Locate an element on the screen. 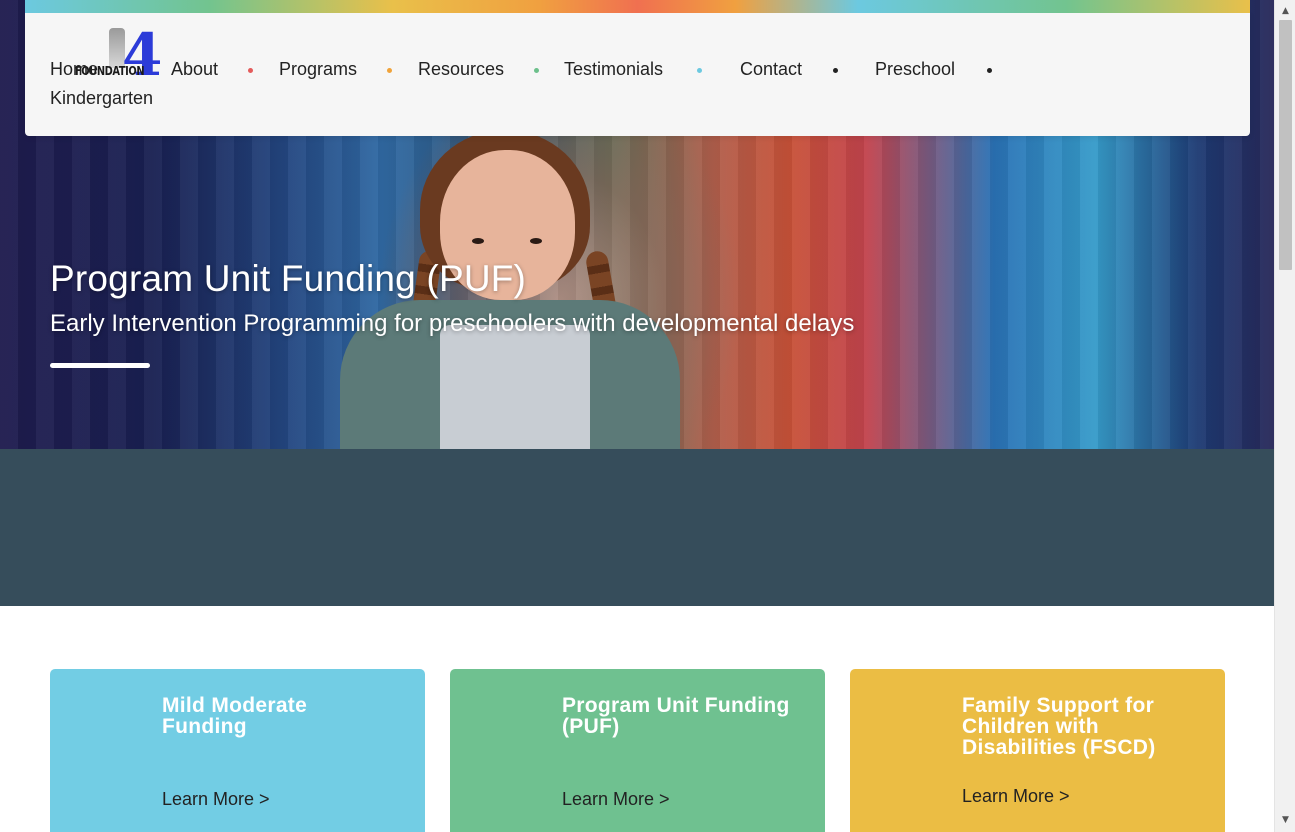 The image size is (1295, 832). scroll-up-icon: ▲ is located at coordinates (1285, 11).